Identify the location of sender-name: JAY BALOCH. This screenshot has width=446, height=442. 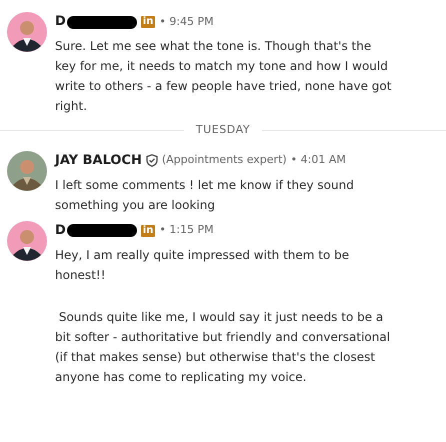
(98, 160).